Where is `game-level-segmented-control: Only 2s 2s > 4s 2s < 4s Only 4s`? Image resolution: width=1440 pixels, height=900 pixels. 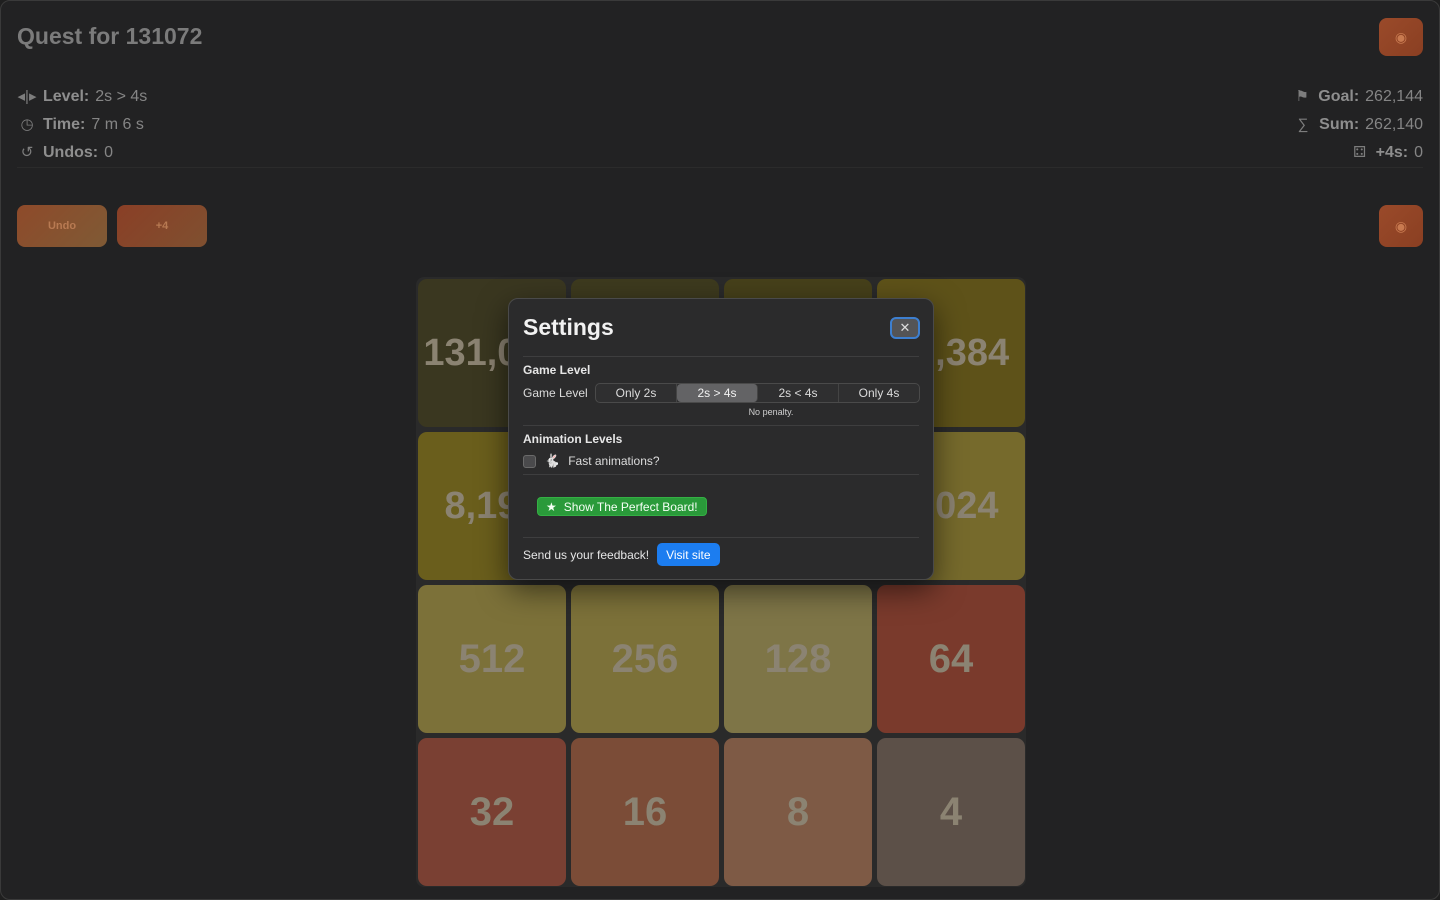
game-level-segmented-control: Only 2s 2s > 4s 2s < 4s Only 4s is located at coordinates (757, 393).